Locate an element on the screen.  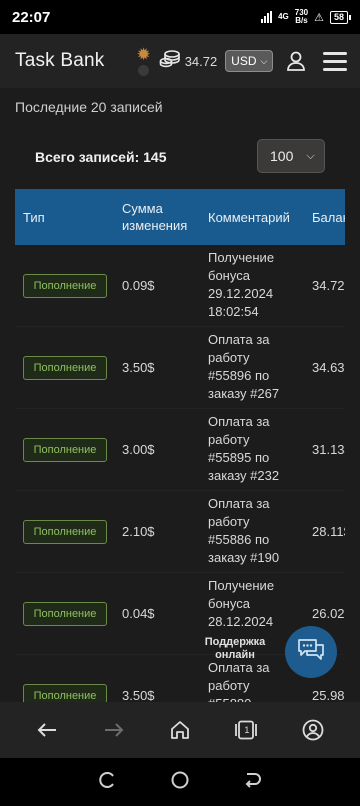
tab-count: 1 is located at coordinates (247, 730).